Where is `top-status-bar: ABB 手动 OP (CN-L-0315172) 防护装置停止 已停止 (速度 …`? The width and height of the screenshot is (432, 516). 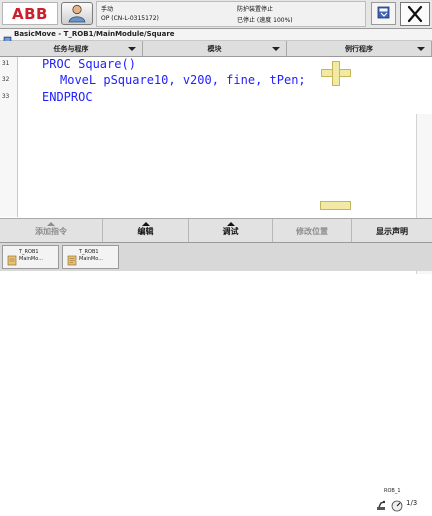
top-status-bar: ABB 手动 OP (CN-L-0315172) 防护装置停止 已停止 (速度 … is located at coordinates (216, 14).